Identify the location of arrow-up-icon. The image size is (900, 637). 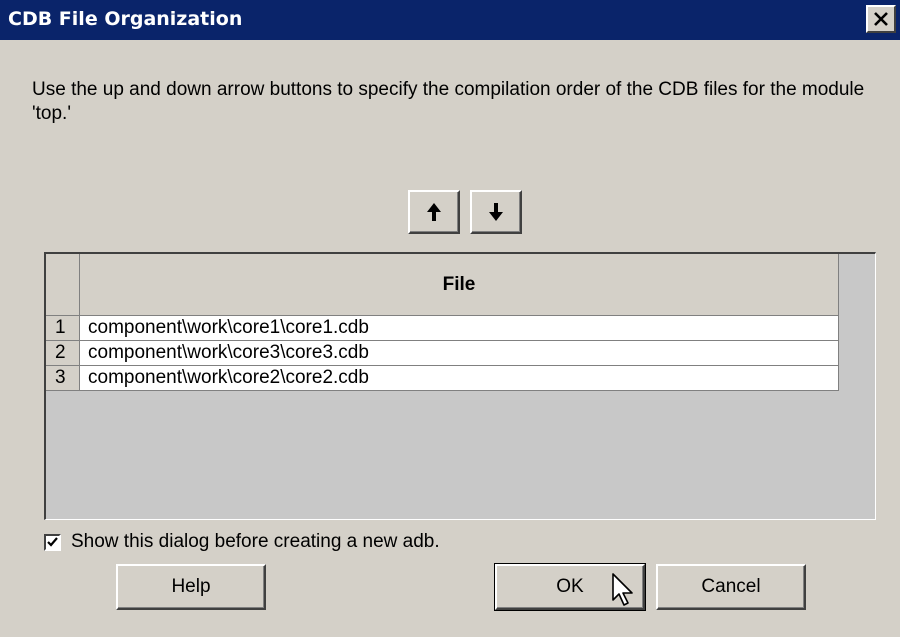
(434, 212).